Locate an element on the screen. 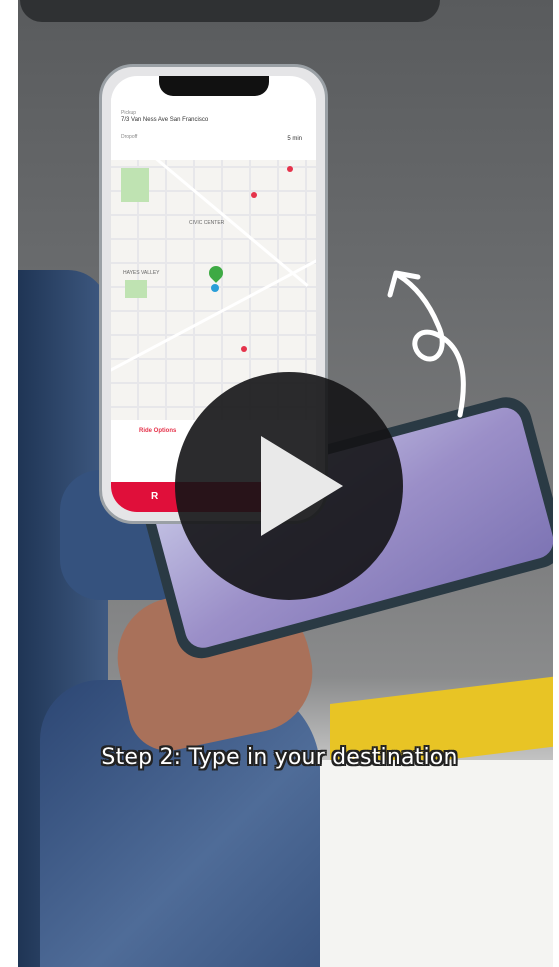 The image size is (559, 967). play-icon is located at coordinates (302, 486).